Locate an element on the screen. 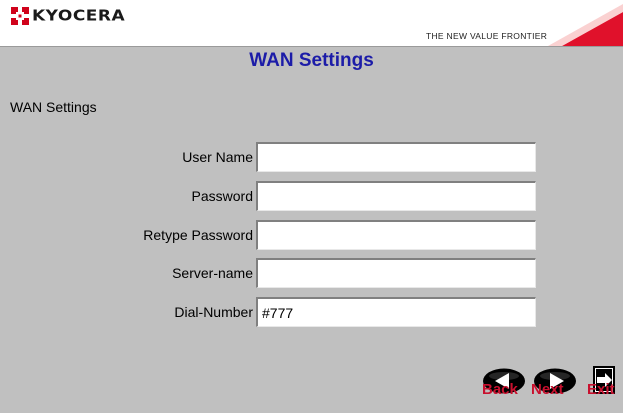  header-bar: KYOCERA THE NEW VALUE FRONTIER is located at coordinates (311, 23).